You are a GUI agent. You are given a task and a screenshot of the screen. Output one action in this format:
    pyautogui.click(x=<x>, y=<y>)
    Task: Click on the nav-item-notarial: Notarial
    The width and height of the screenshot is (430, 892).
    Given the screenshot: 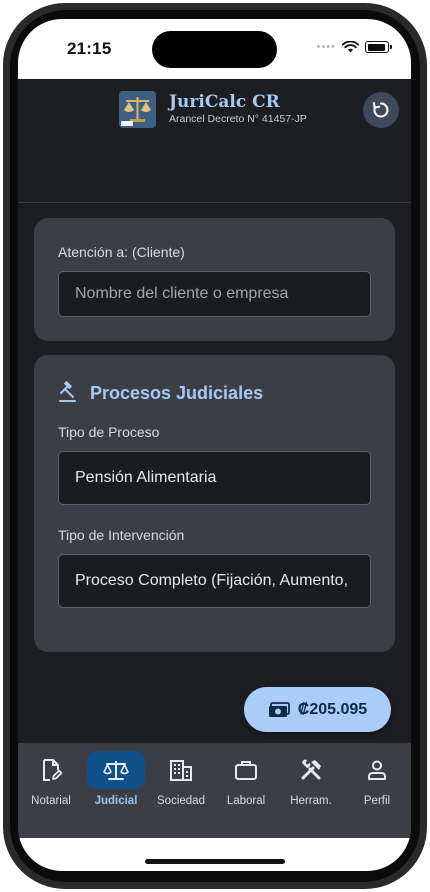 What is the action you would take?
    pyautogui.click(x=51, y=778)
    